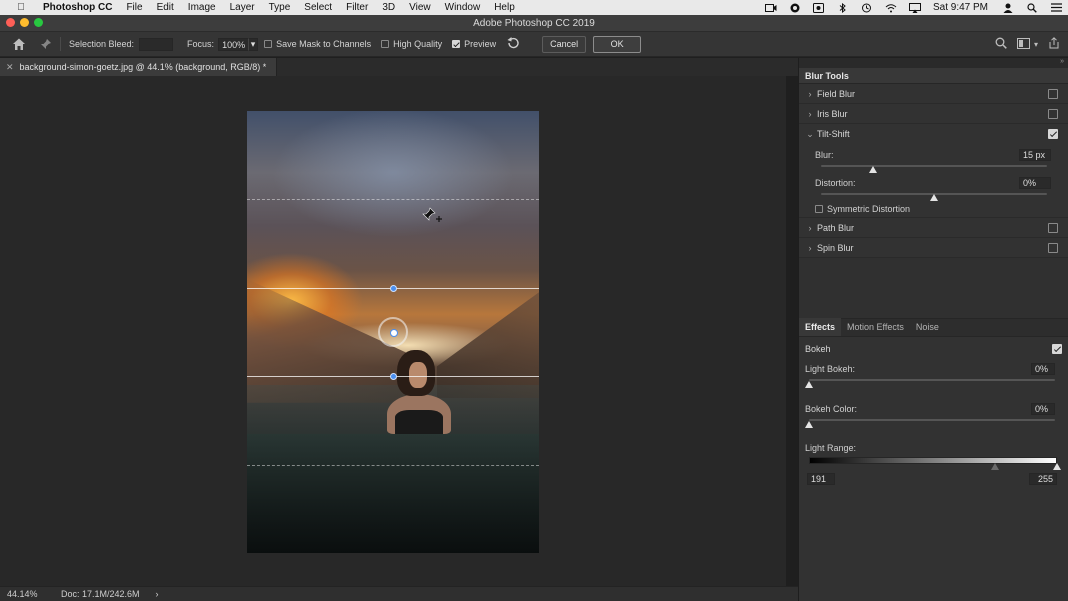 This screenshot has width=1068, height=601. Describe the element at coordinates (830, 369) in the screenshot. I see `light-bokeh-label: Light Bokeh:` at that location.